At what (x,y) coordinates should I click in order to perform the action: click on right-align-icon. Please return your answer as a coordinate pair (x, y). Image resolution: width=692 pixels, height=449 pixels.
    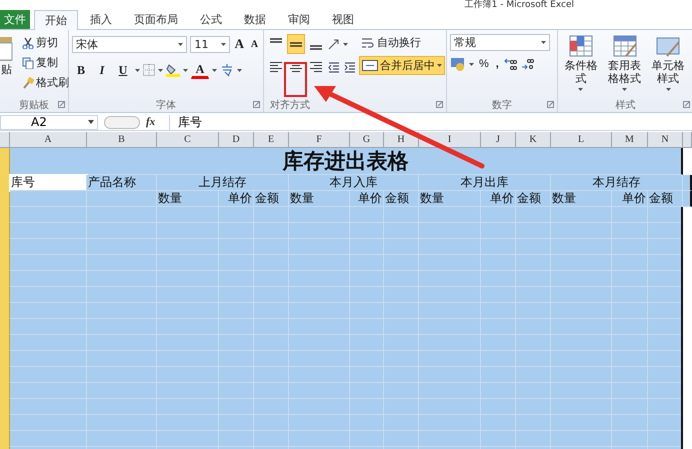
    Looking at the image, I should click on (316, 67).